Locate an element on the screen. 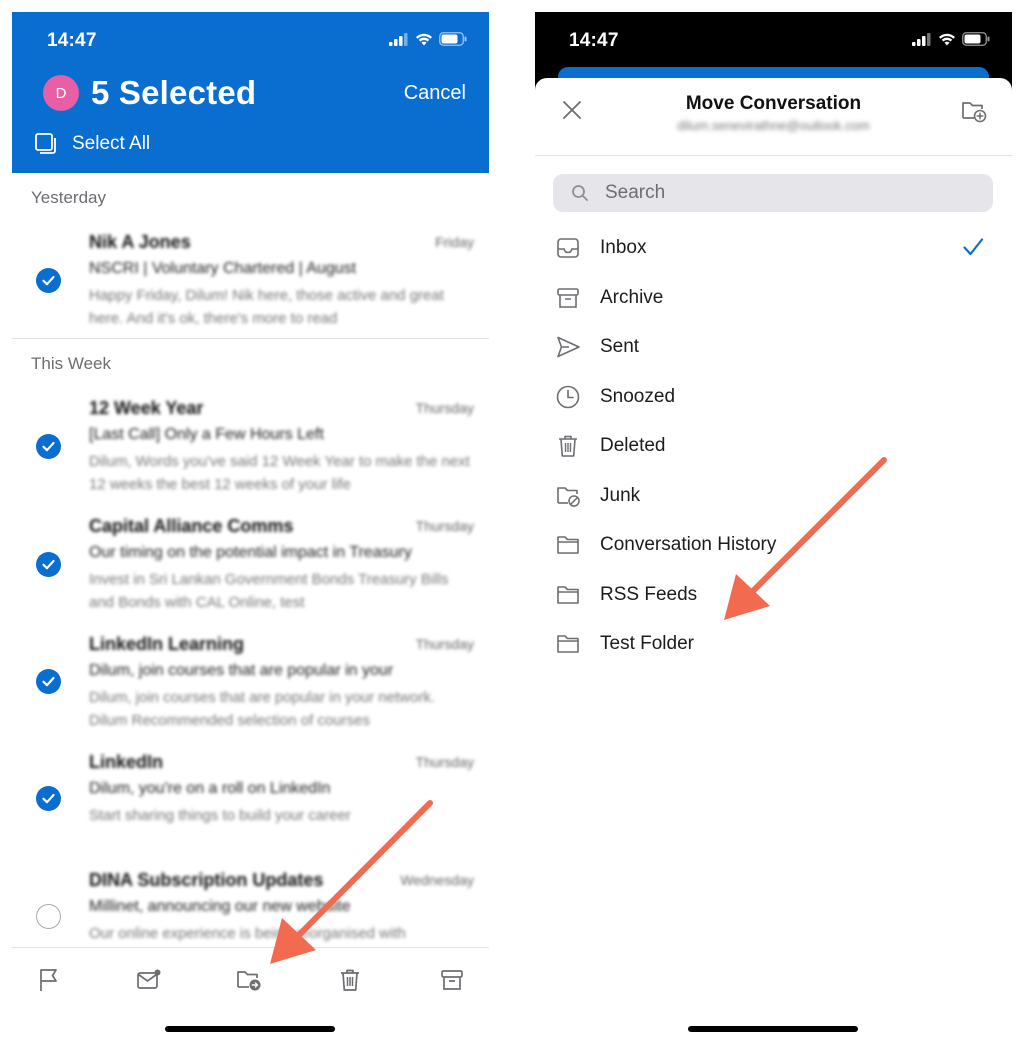 This screenshot has height=1054, width=1024. section-header-yesterday: Yesterday is located at coordinates (68, 197).